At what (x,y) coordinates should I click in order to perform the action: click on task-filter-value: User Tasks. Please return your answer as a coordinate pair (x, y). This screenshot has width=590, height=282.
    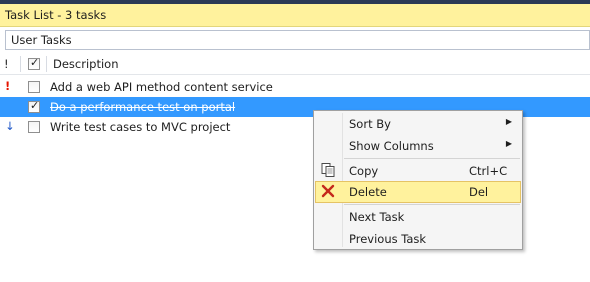
    Looking at the image, I should click on (41, 40).